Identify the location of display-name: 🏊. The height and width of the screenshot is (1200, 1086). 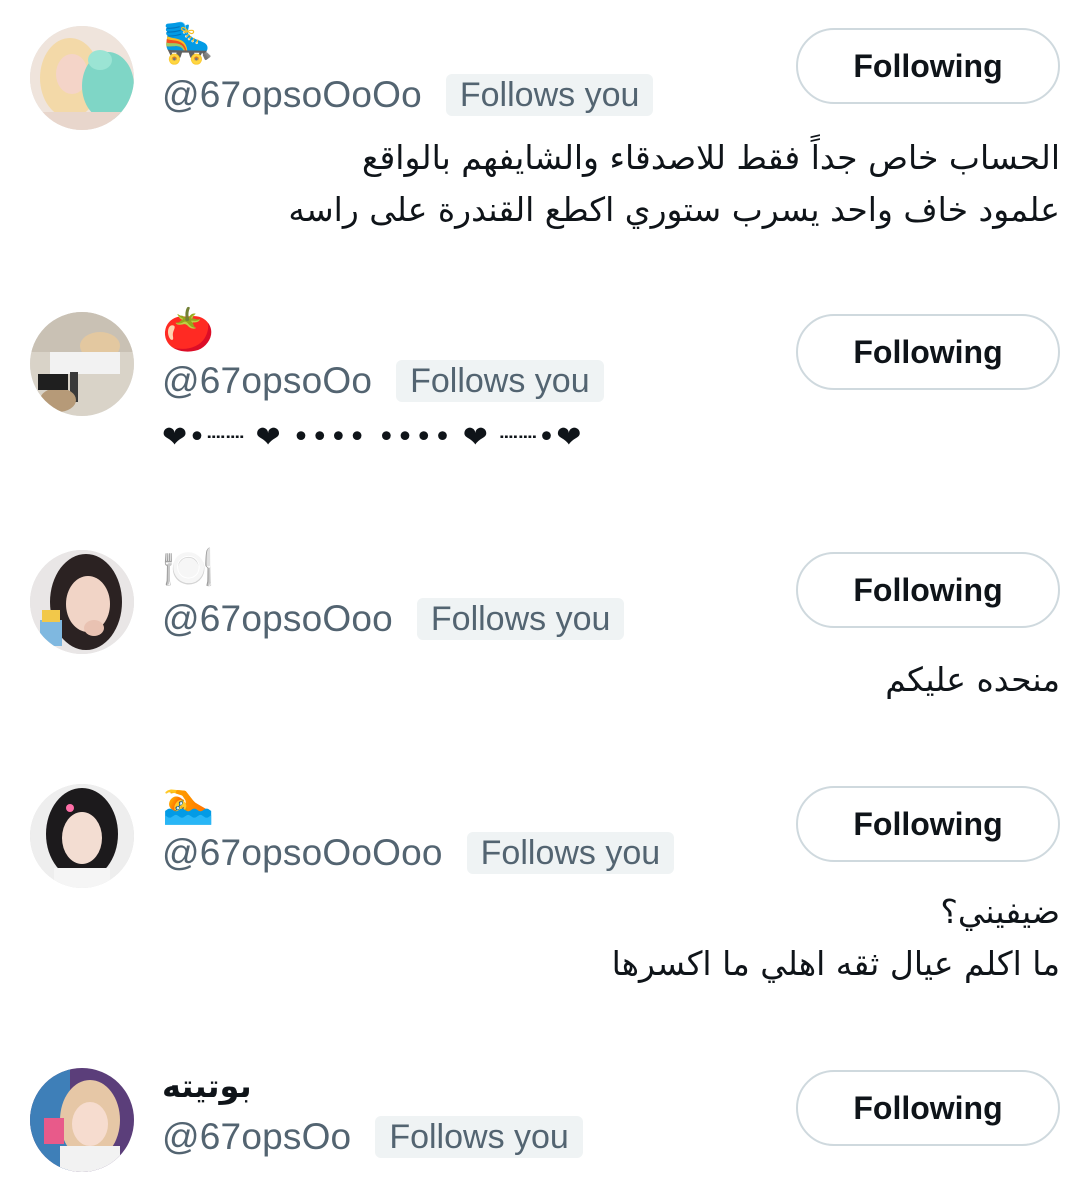
(188, 802).